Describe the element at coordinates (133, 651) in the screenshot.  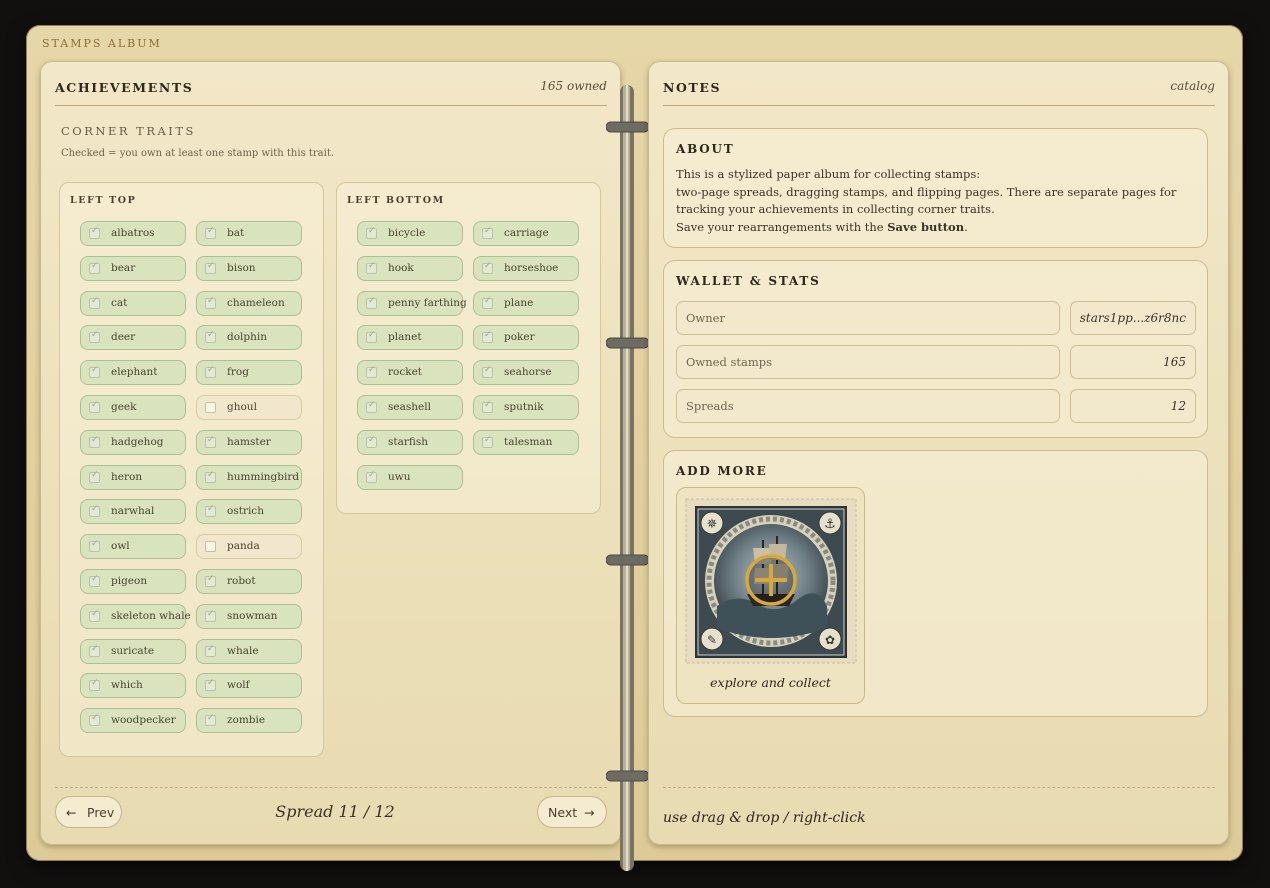
I see `trait-chip: suricate` at that location.